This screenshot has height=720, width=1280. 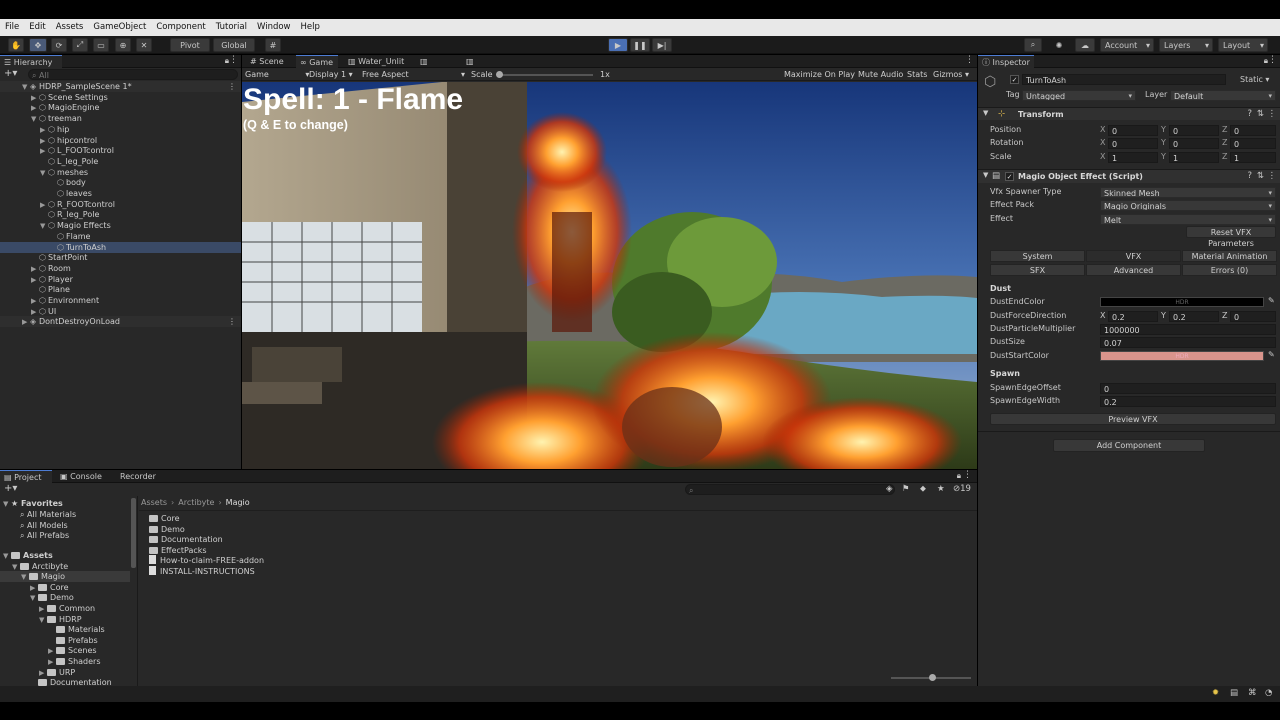 What do you see at coordinates (331, 74) in the screenshot?
I see `display-dropdown: Display 1 ▾` at bounding box center [331, 74].